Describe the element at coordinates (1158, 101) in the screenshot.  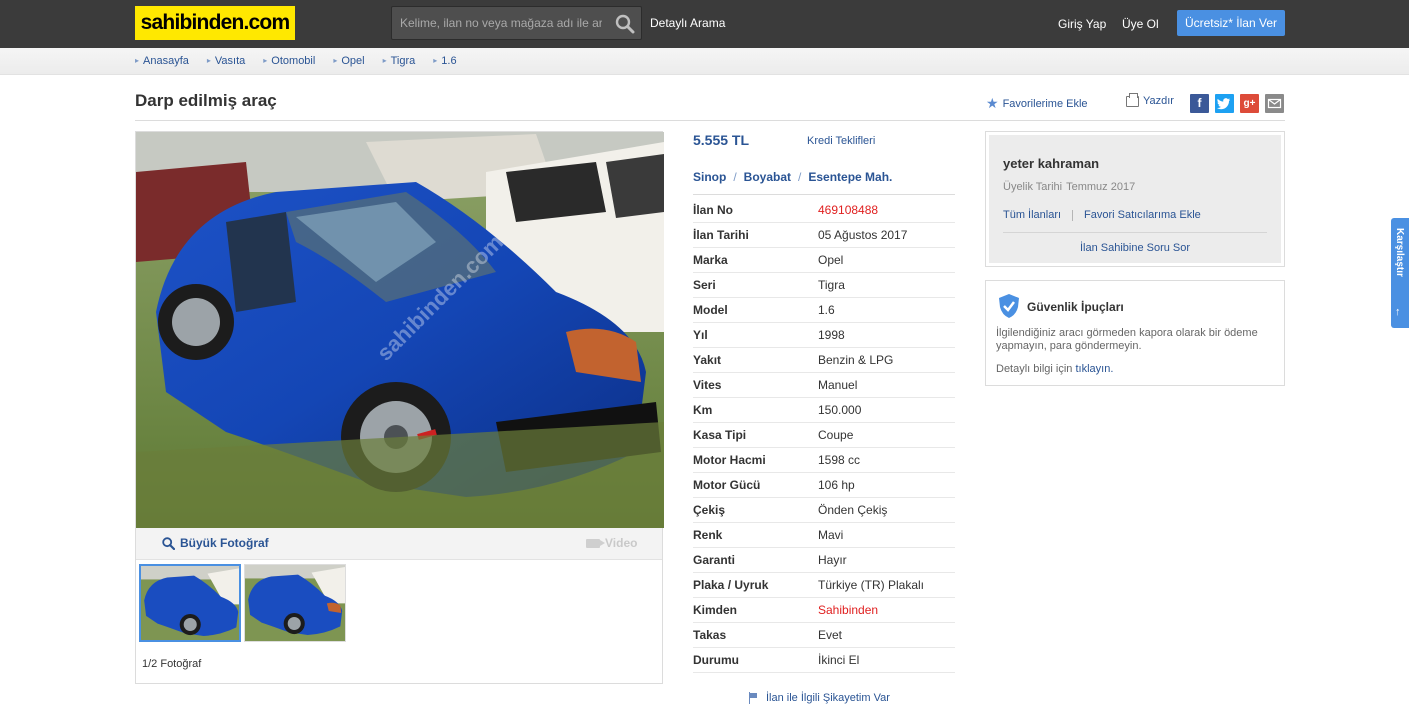
I see `print-label: Yazdır` at that location.